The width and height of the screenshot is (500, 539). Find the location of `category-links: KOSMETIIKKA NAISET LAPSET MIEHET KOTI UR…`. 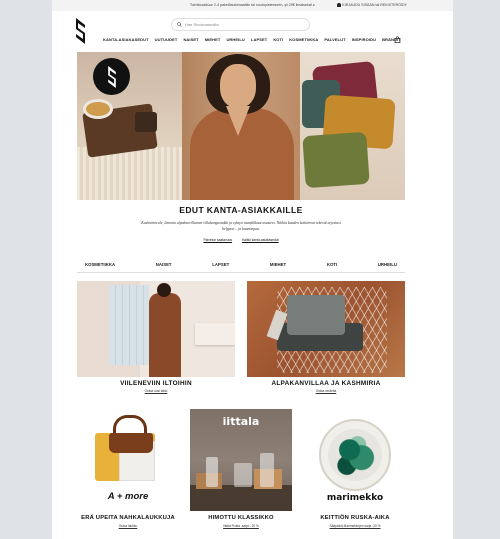

category-links: KOSMETIIKKA NAISET LAPSET MIEHET KOTI UR… is located at coordinates (241, 264).